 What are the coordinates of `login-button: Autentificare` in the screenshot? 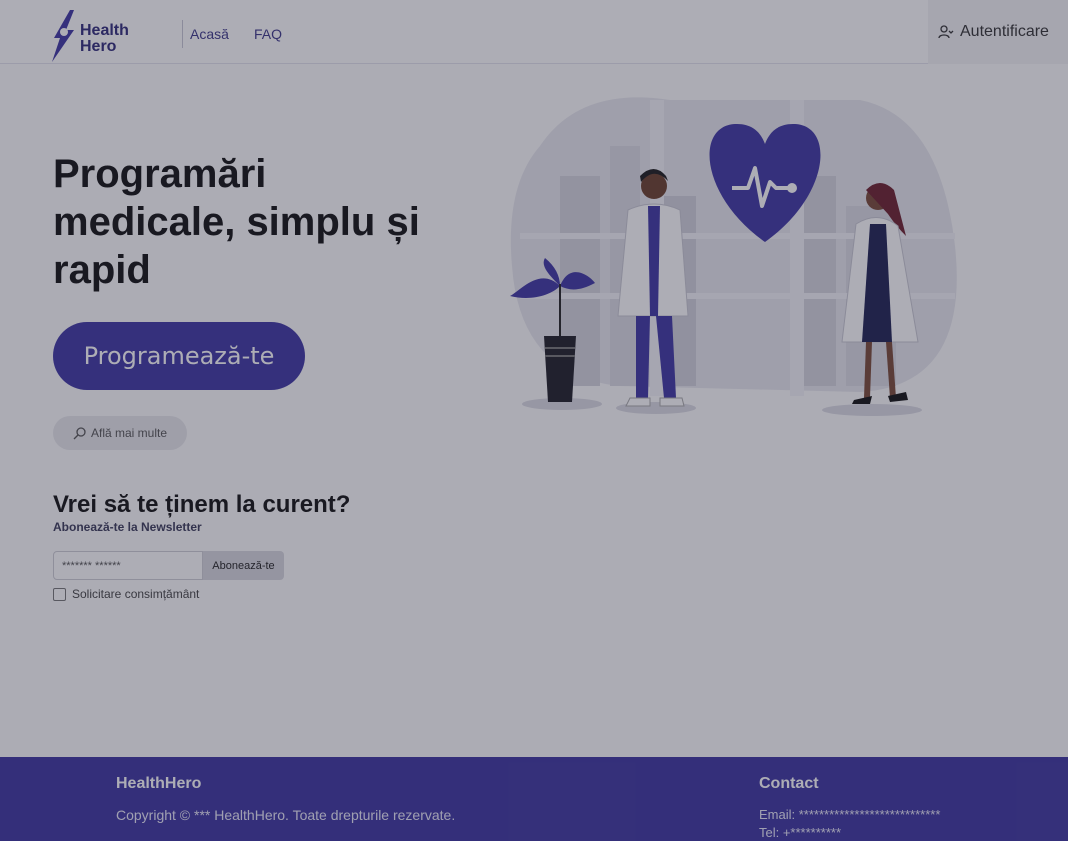 It's located at (998, 32).